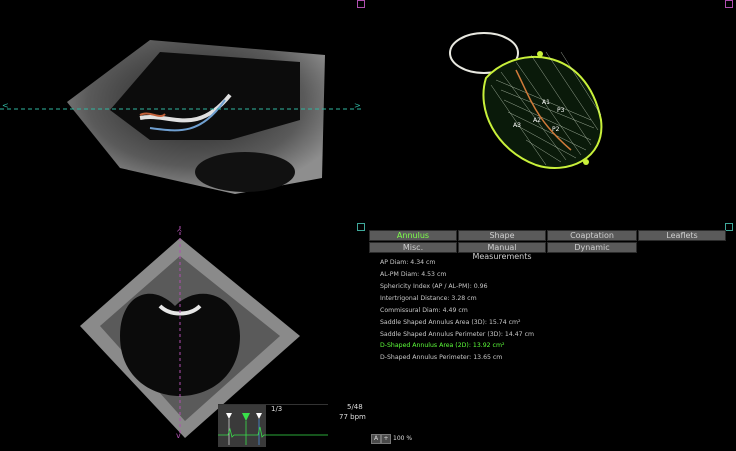 Image resolution: width=736 pixels, height=451 pixels. I want to click on tab-leaflets: Leaflets, so click(682, 235).